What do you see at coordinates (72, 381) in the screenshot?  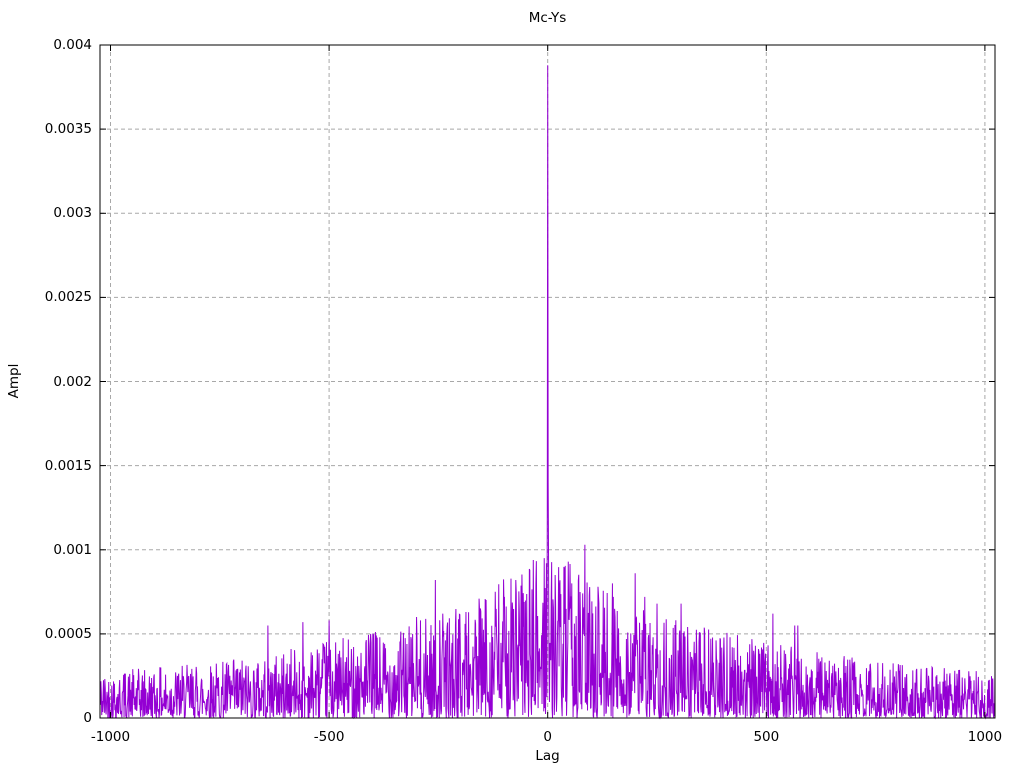 I see `y-tick-label: 0.002` at bounding box center [72, 381].